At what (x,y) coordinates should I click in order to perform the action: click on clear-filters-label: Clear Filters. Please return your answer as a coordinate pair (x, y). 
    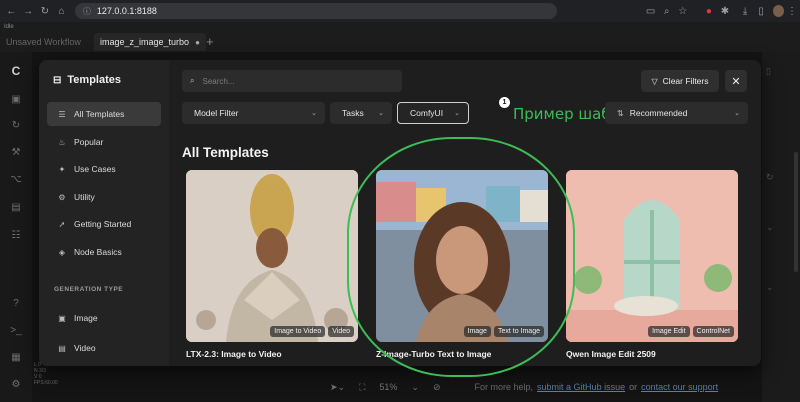
    Looking at the image, I should click on (685, 81).